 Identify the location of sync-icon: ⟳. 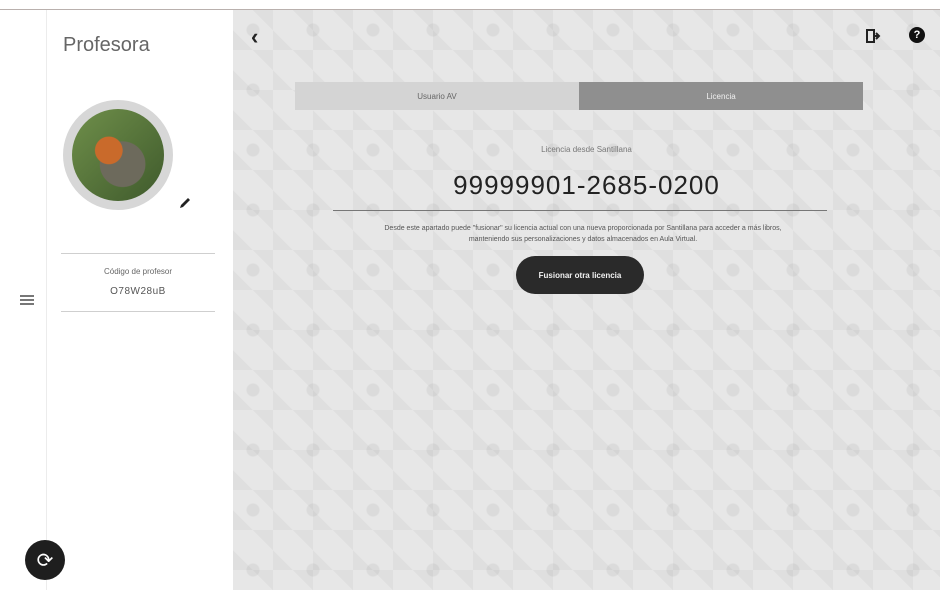
(45, 560).